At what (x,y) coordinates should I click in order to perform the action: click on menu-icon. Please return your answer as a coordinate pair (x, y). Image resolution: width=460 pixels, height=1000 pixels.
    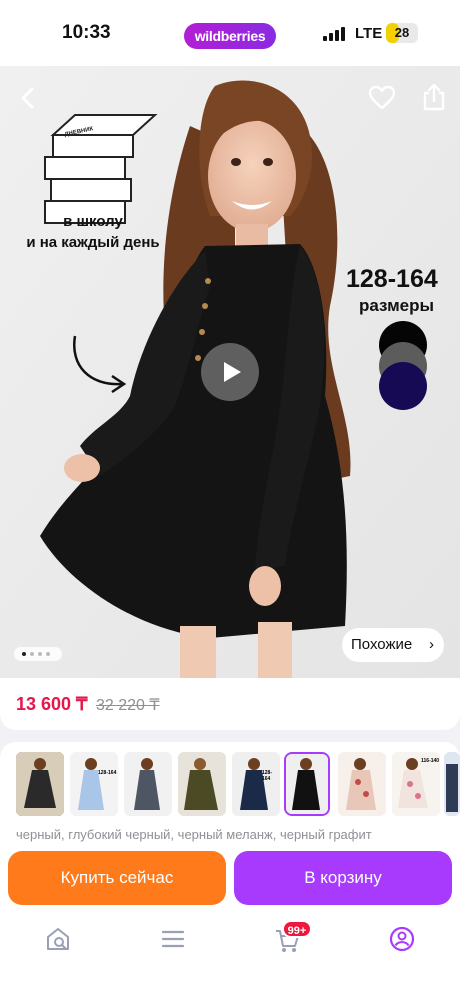
    Looking at the image, I should click on (173, 939).